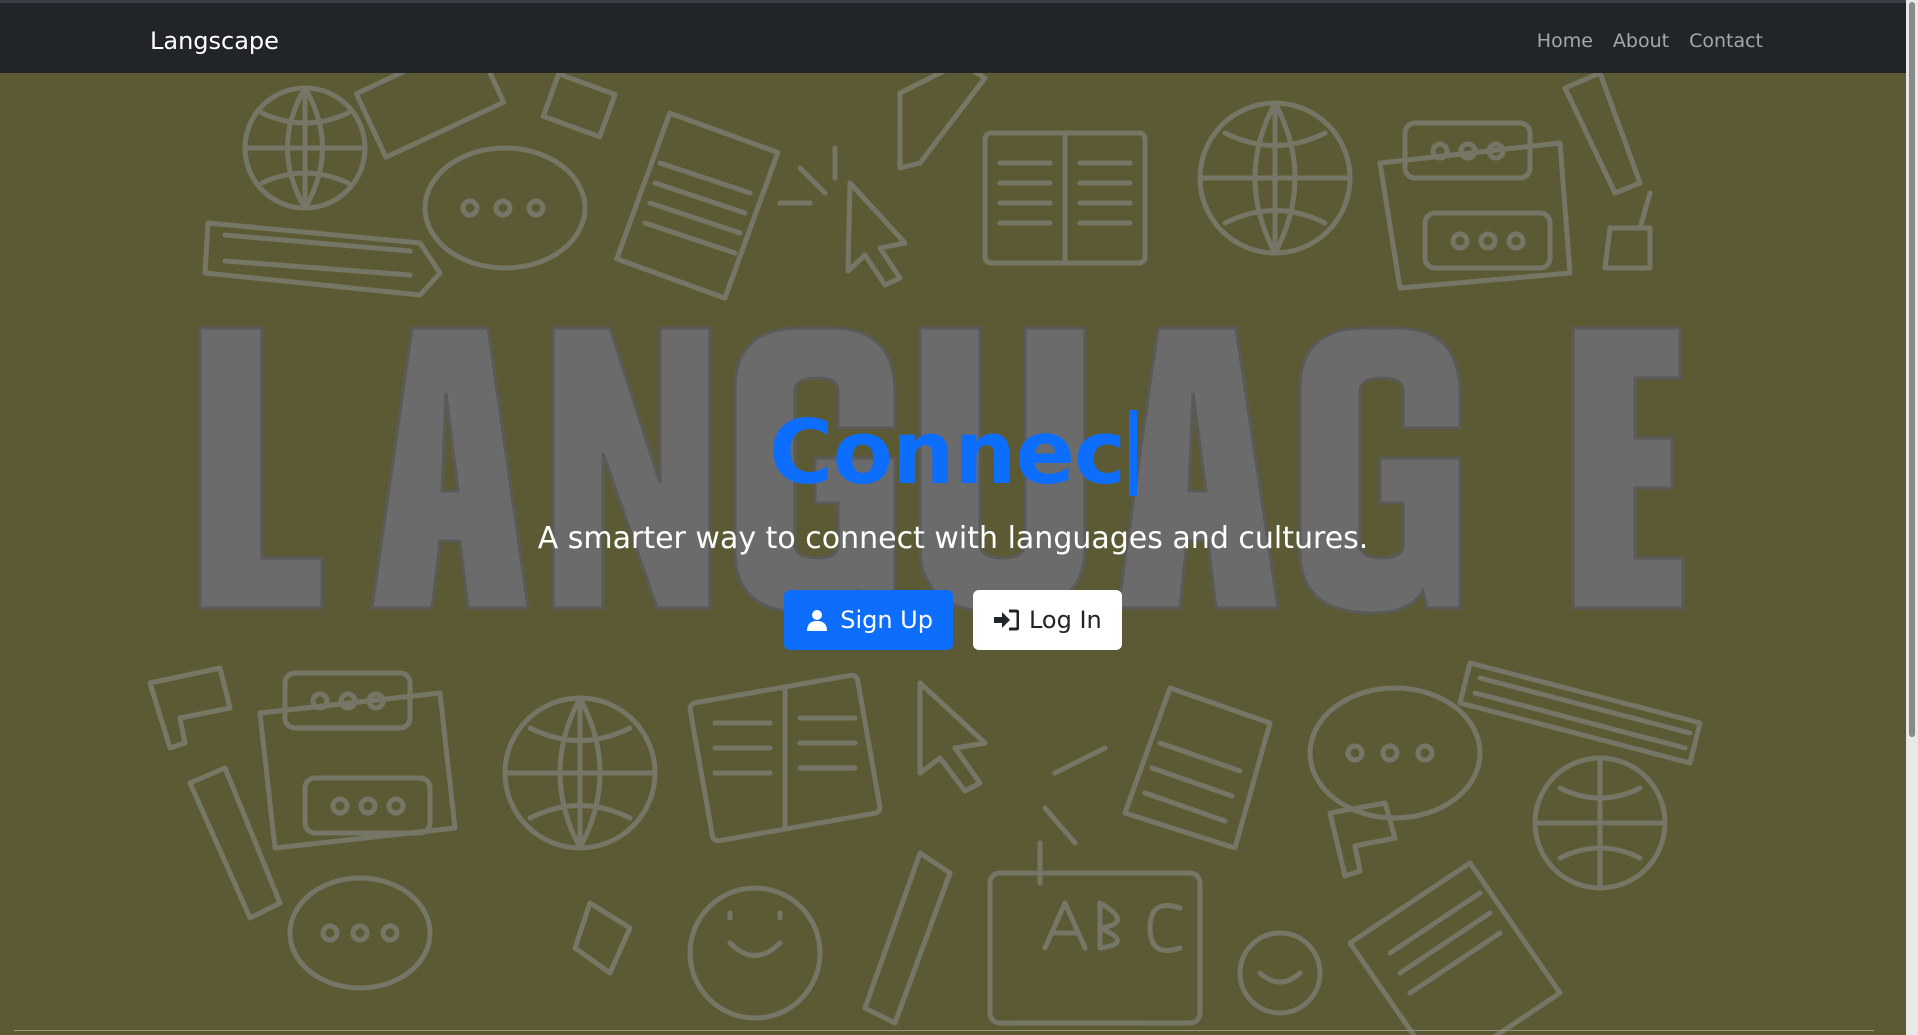 The image size is (1918, 1035). Describe the element at coordinates (1006, 620) in the screenshot. I see `sign-in-icon` at that location.